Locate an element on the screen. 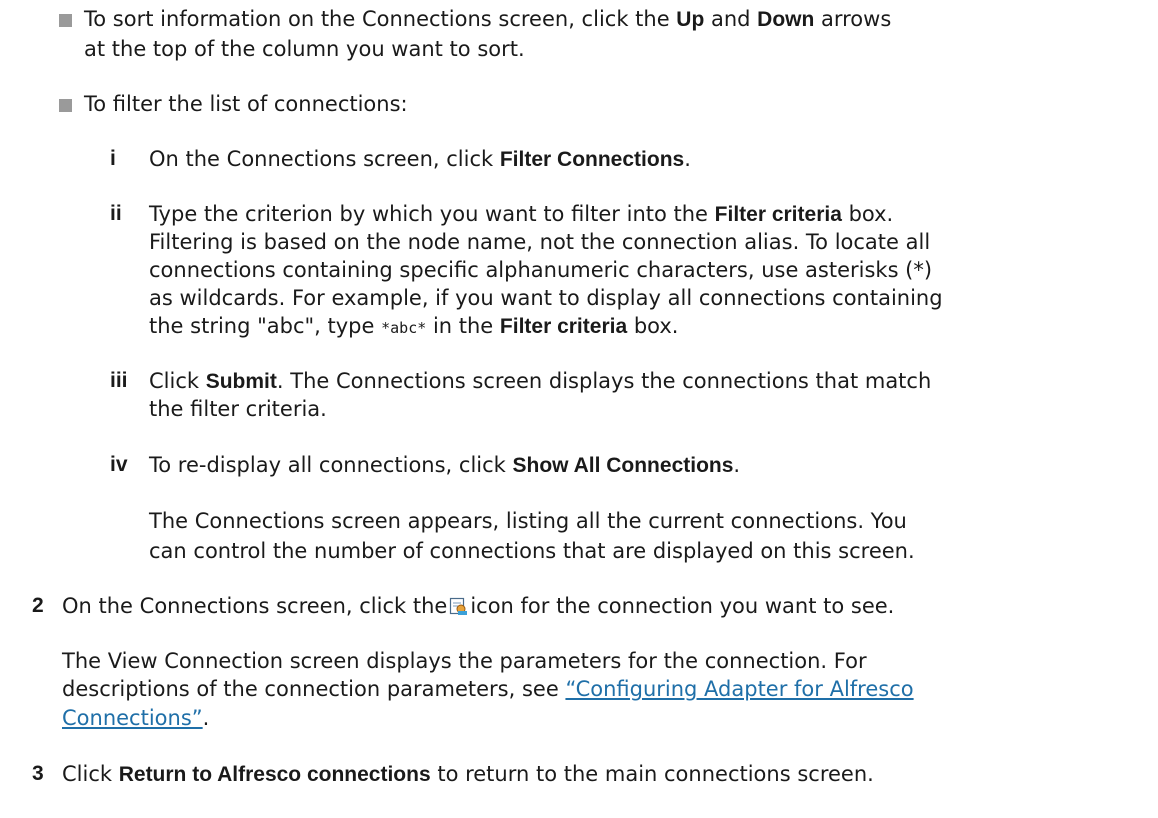 The width and height of the screenshot is (1158, 818). view-connection-icon is located at coordinates (458, 604).